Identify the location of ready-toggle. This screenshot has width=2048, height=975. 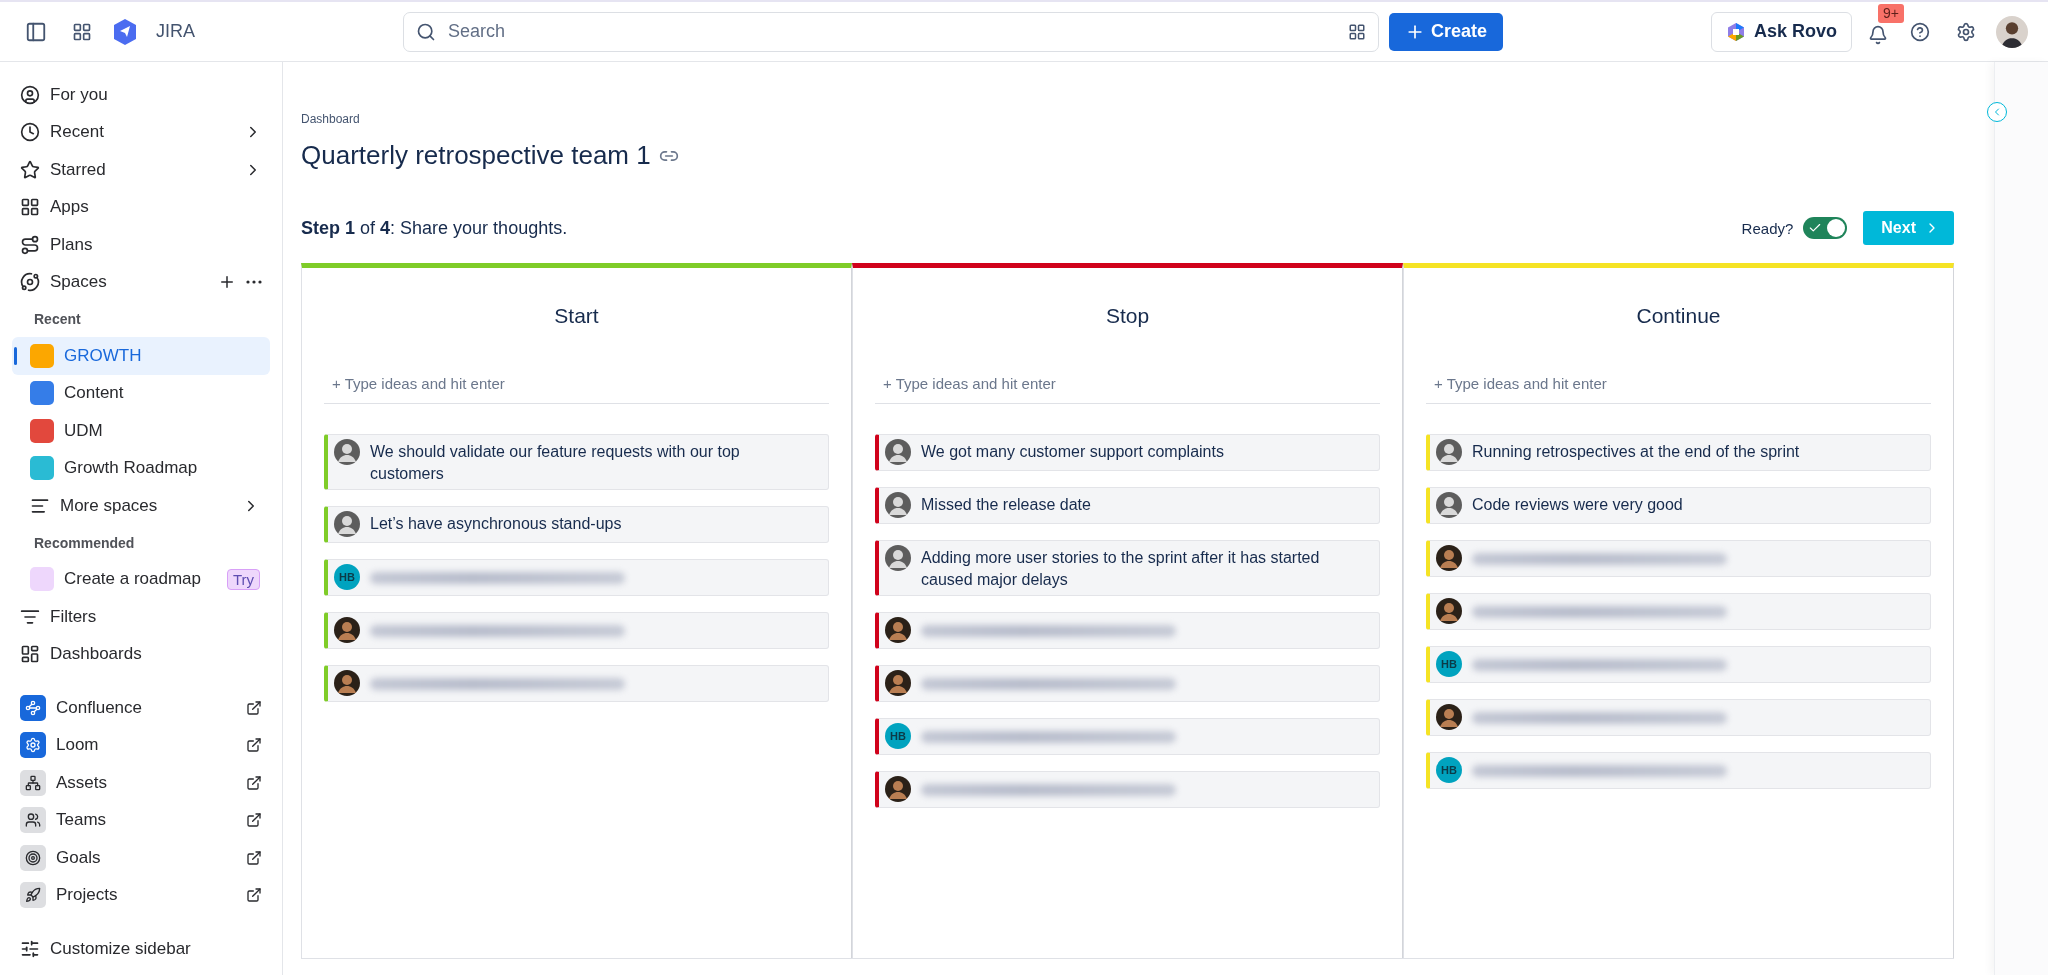
(1825, 228).